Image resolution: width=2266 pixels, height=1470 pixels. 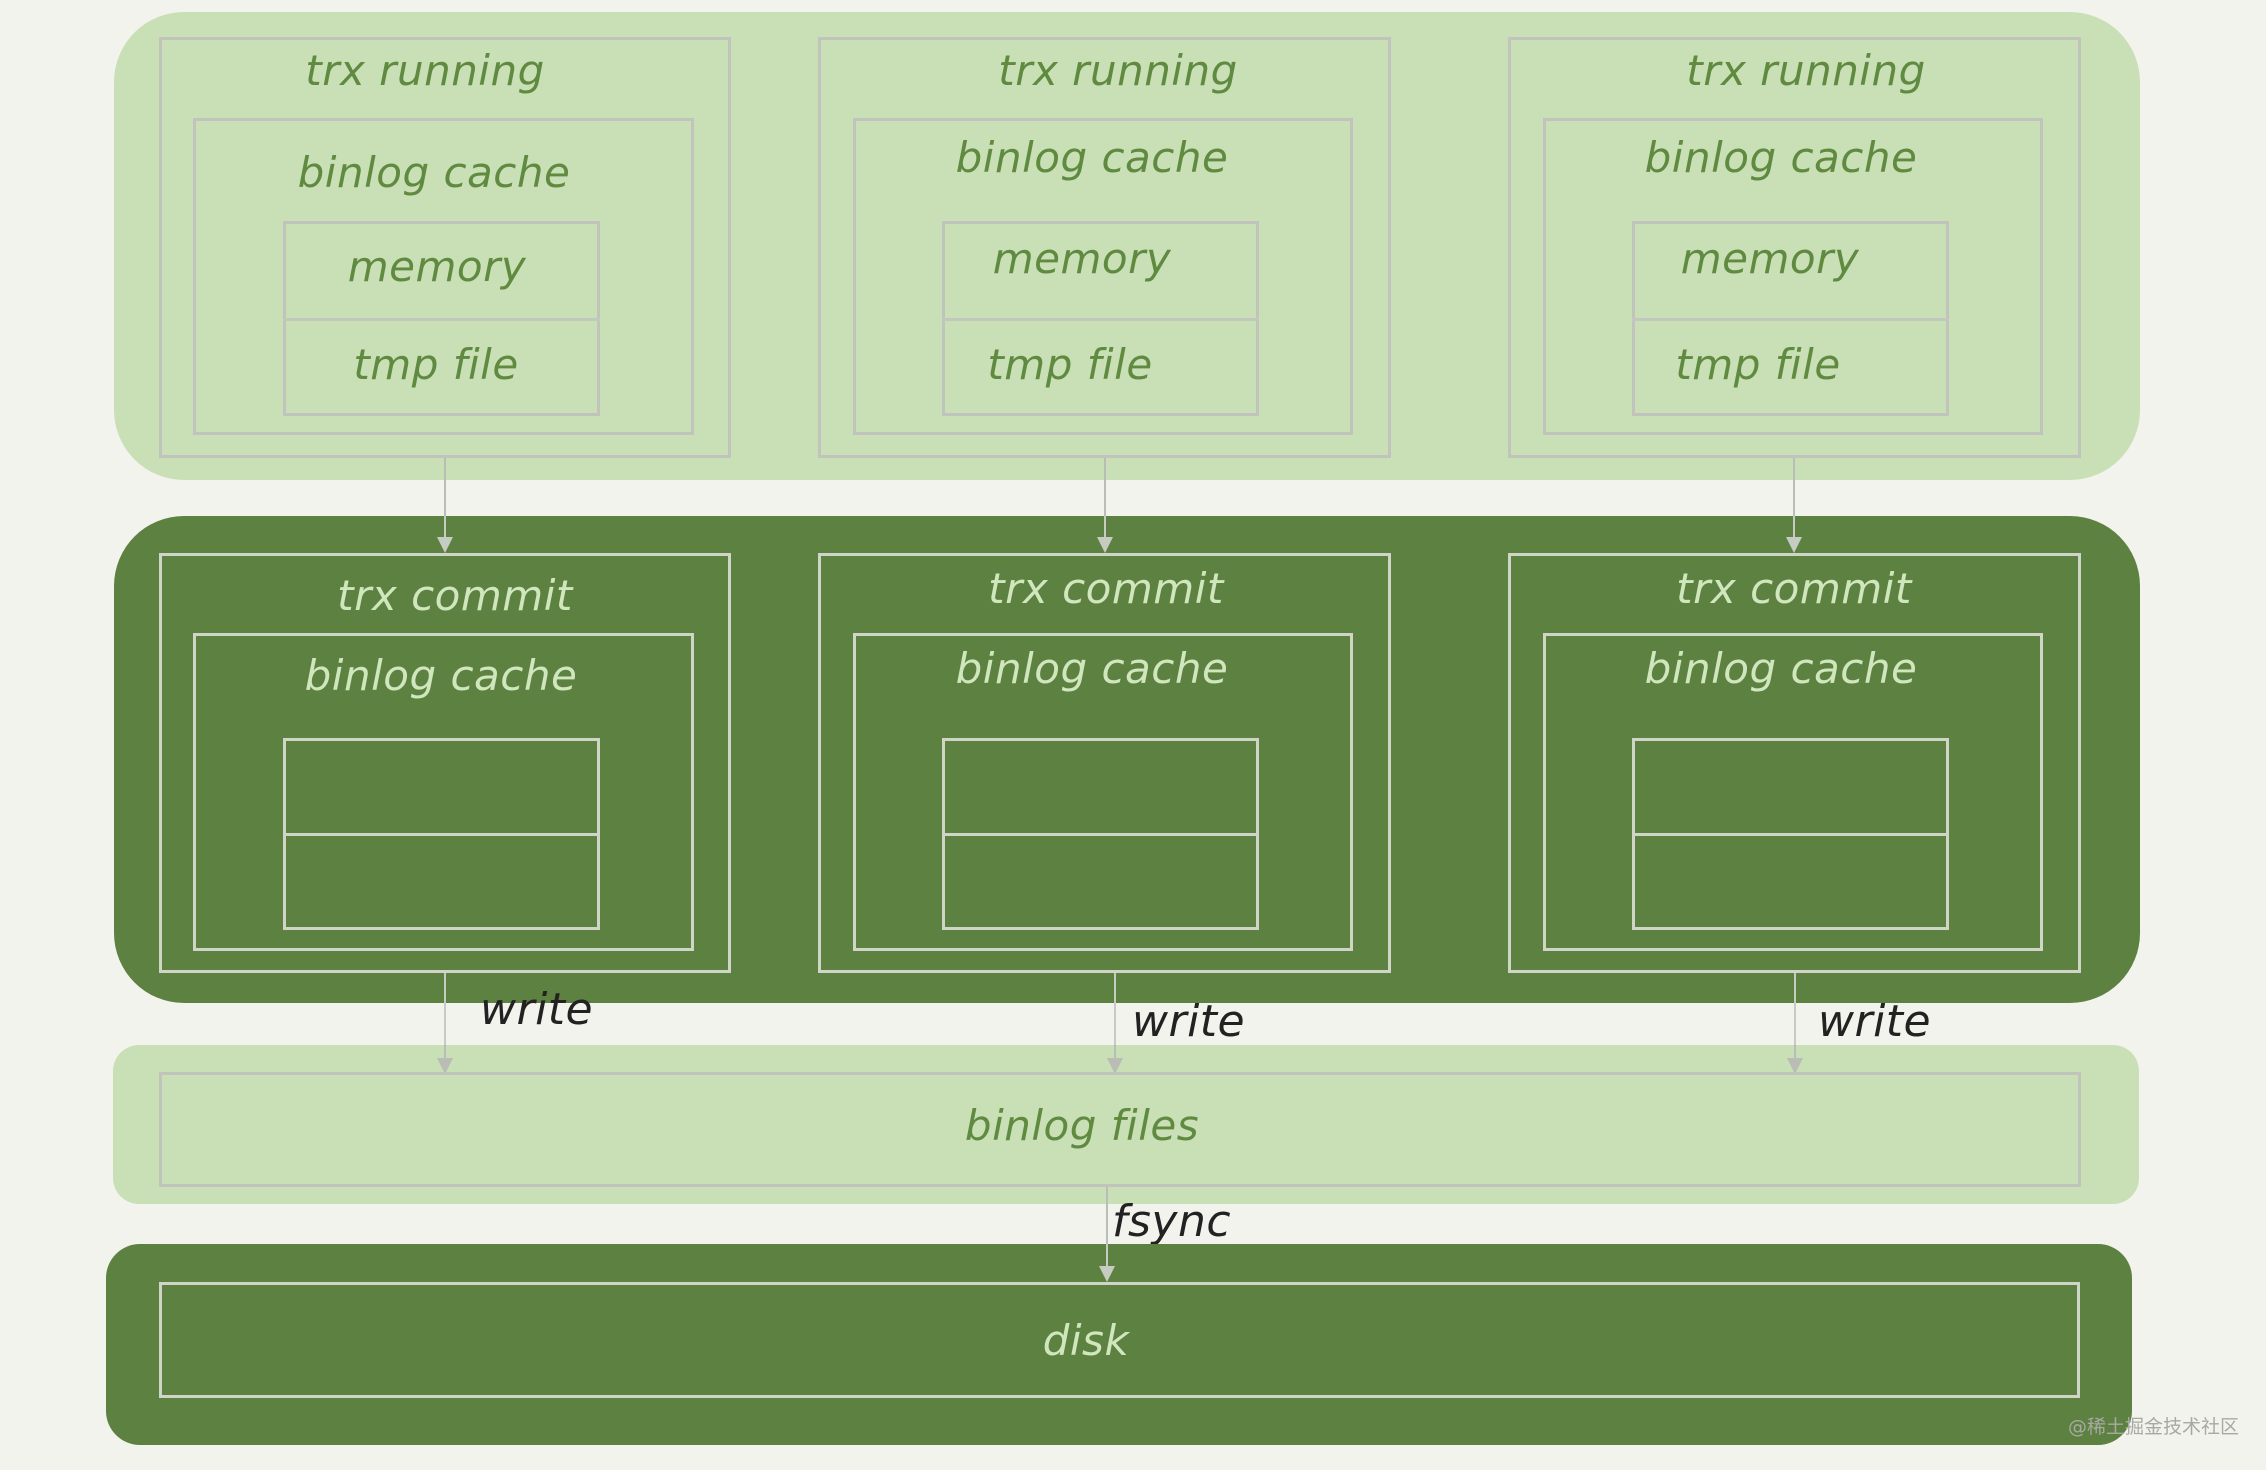 I want to click on memory-label-1: memory, so click(x=437, y=266).